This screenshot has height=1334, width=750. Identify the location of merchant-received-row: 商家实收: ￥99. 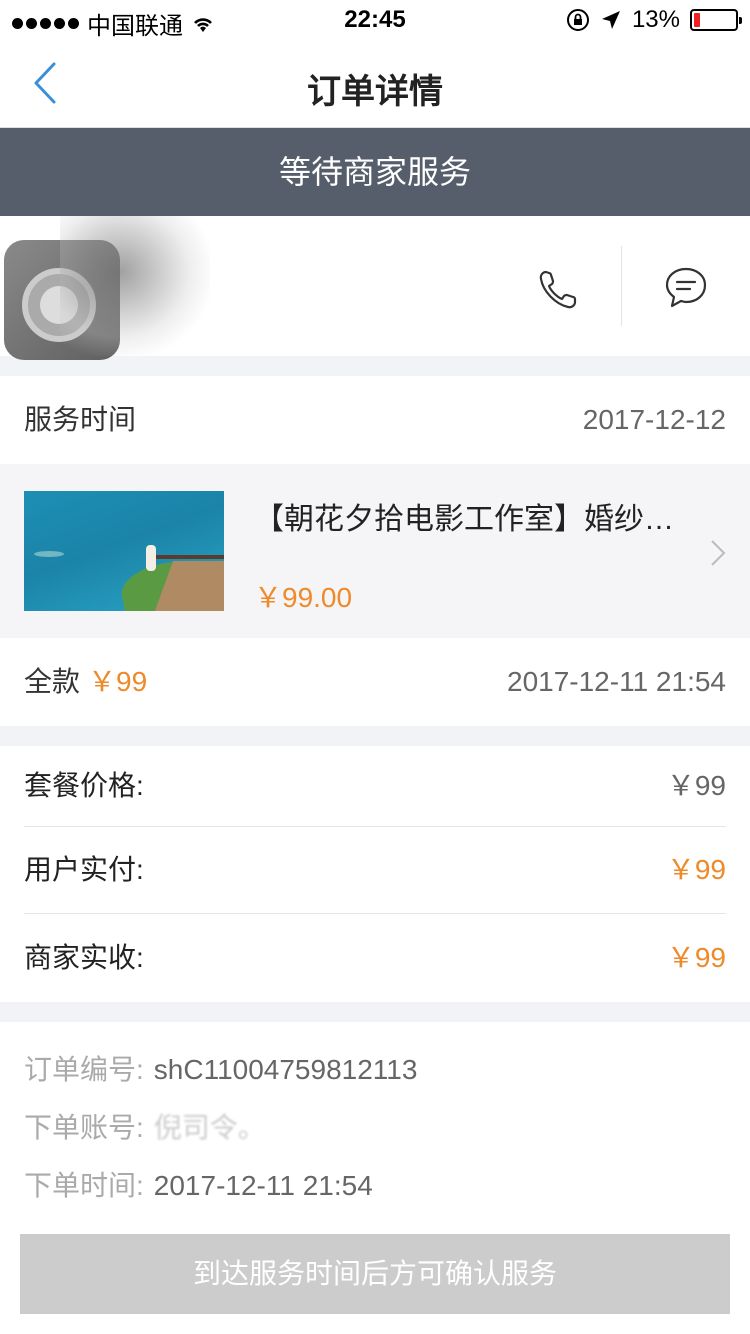
(375, 958).